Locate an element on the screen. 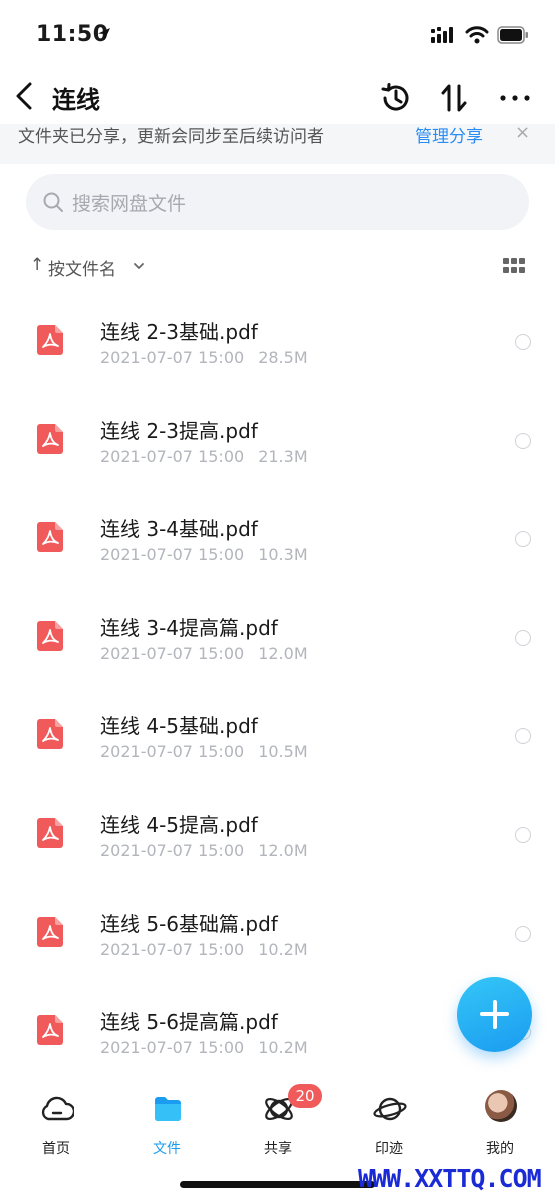 This screenshot has height=1200, width=555. planet-icon is located at coordinates (390, 1109).